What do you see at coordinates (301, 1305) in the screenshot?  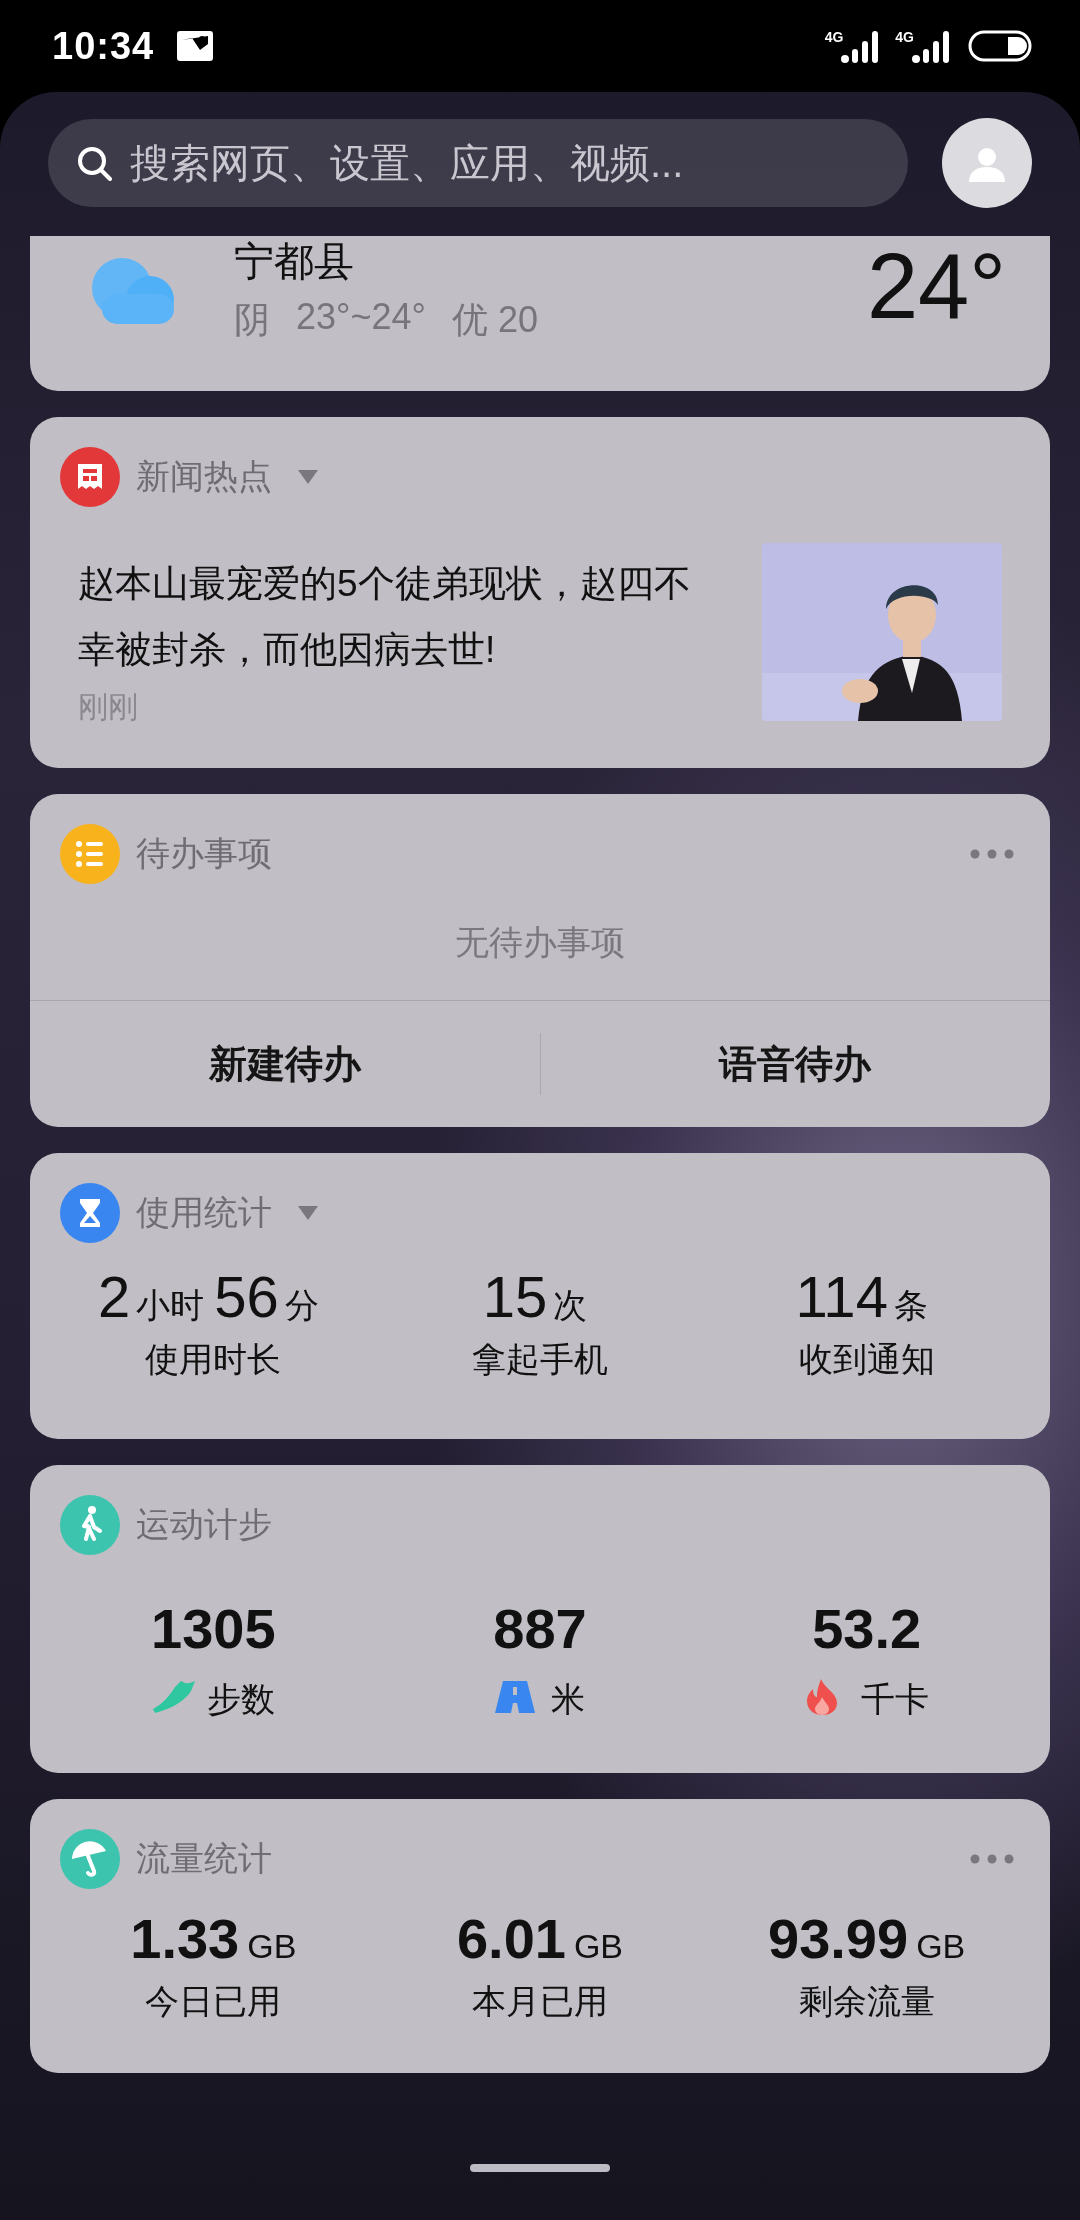 I see `stat-unit: 分` at bounding box center [301, 1305].